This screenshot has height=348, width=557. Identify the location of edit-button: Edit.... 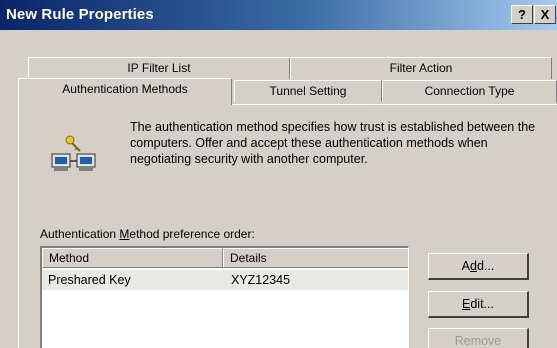
(478, 304).